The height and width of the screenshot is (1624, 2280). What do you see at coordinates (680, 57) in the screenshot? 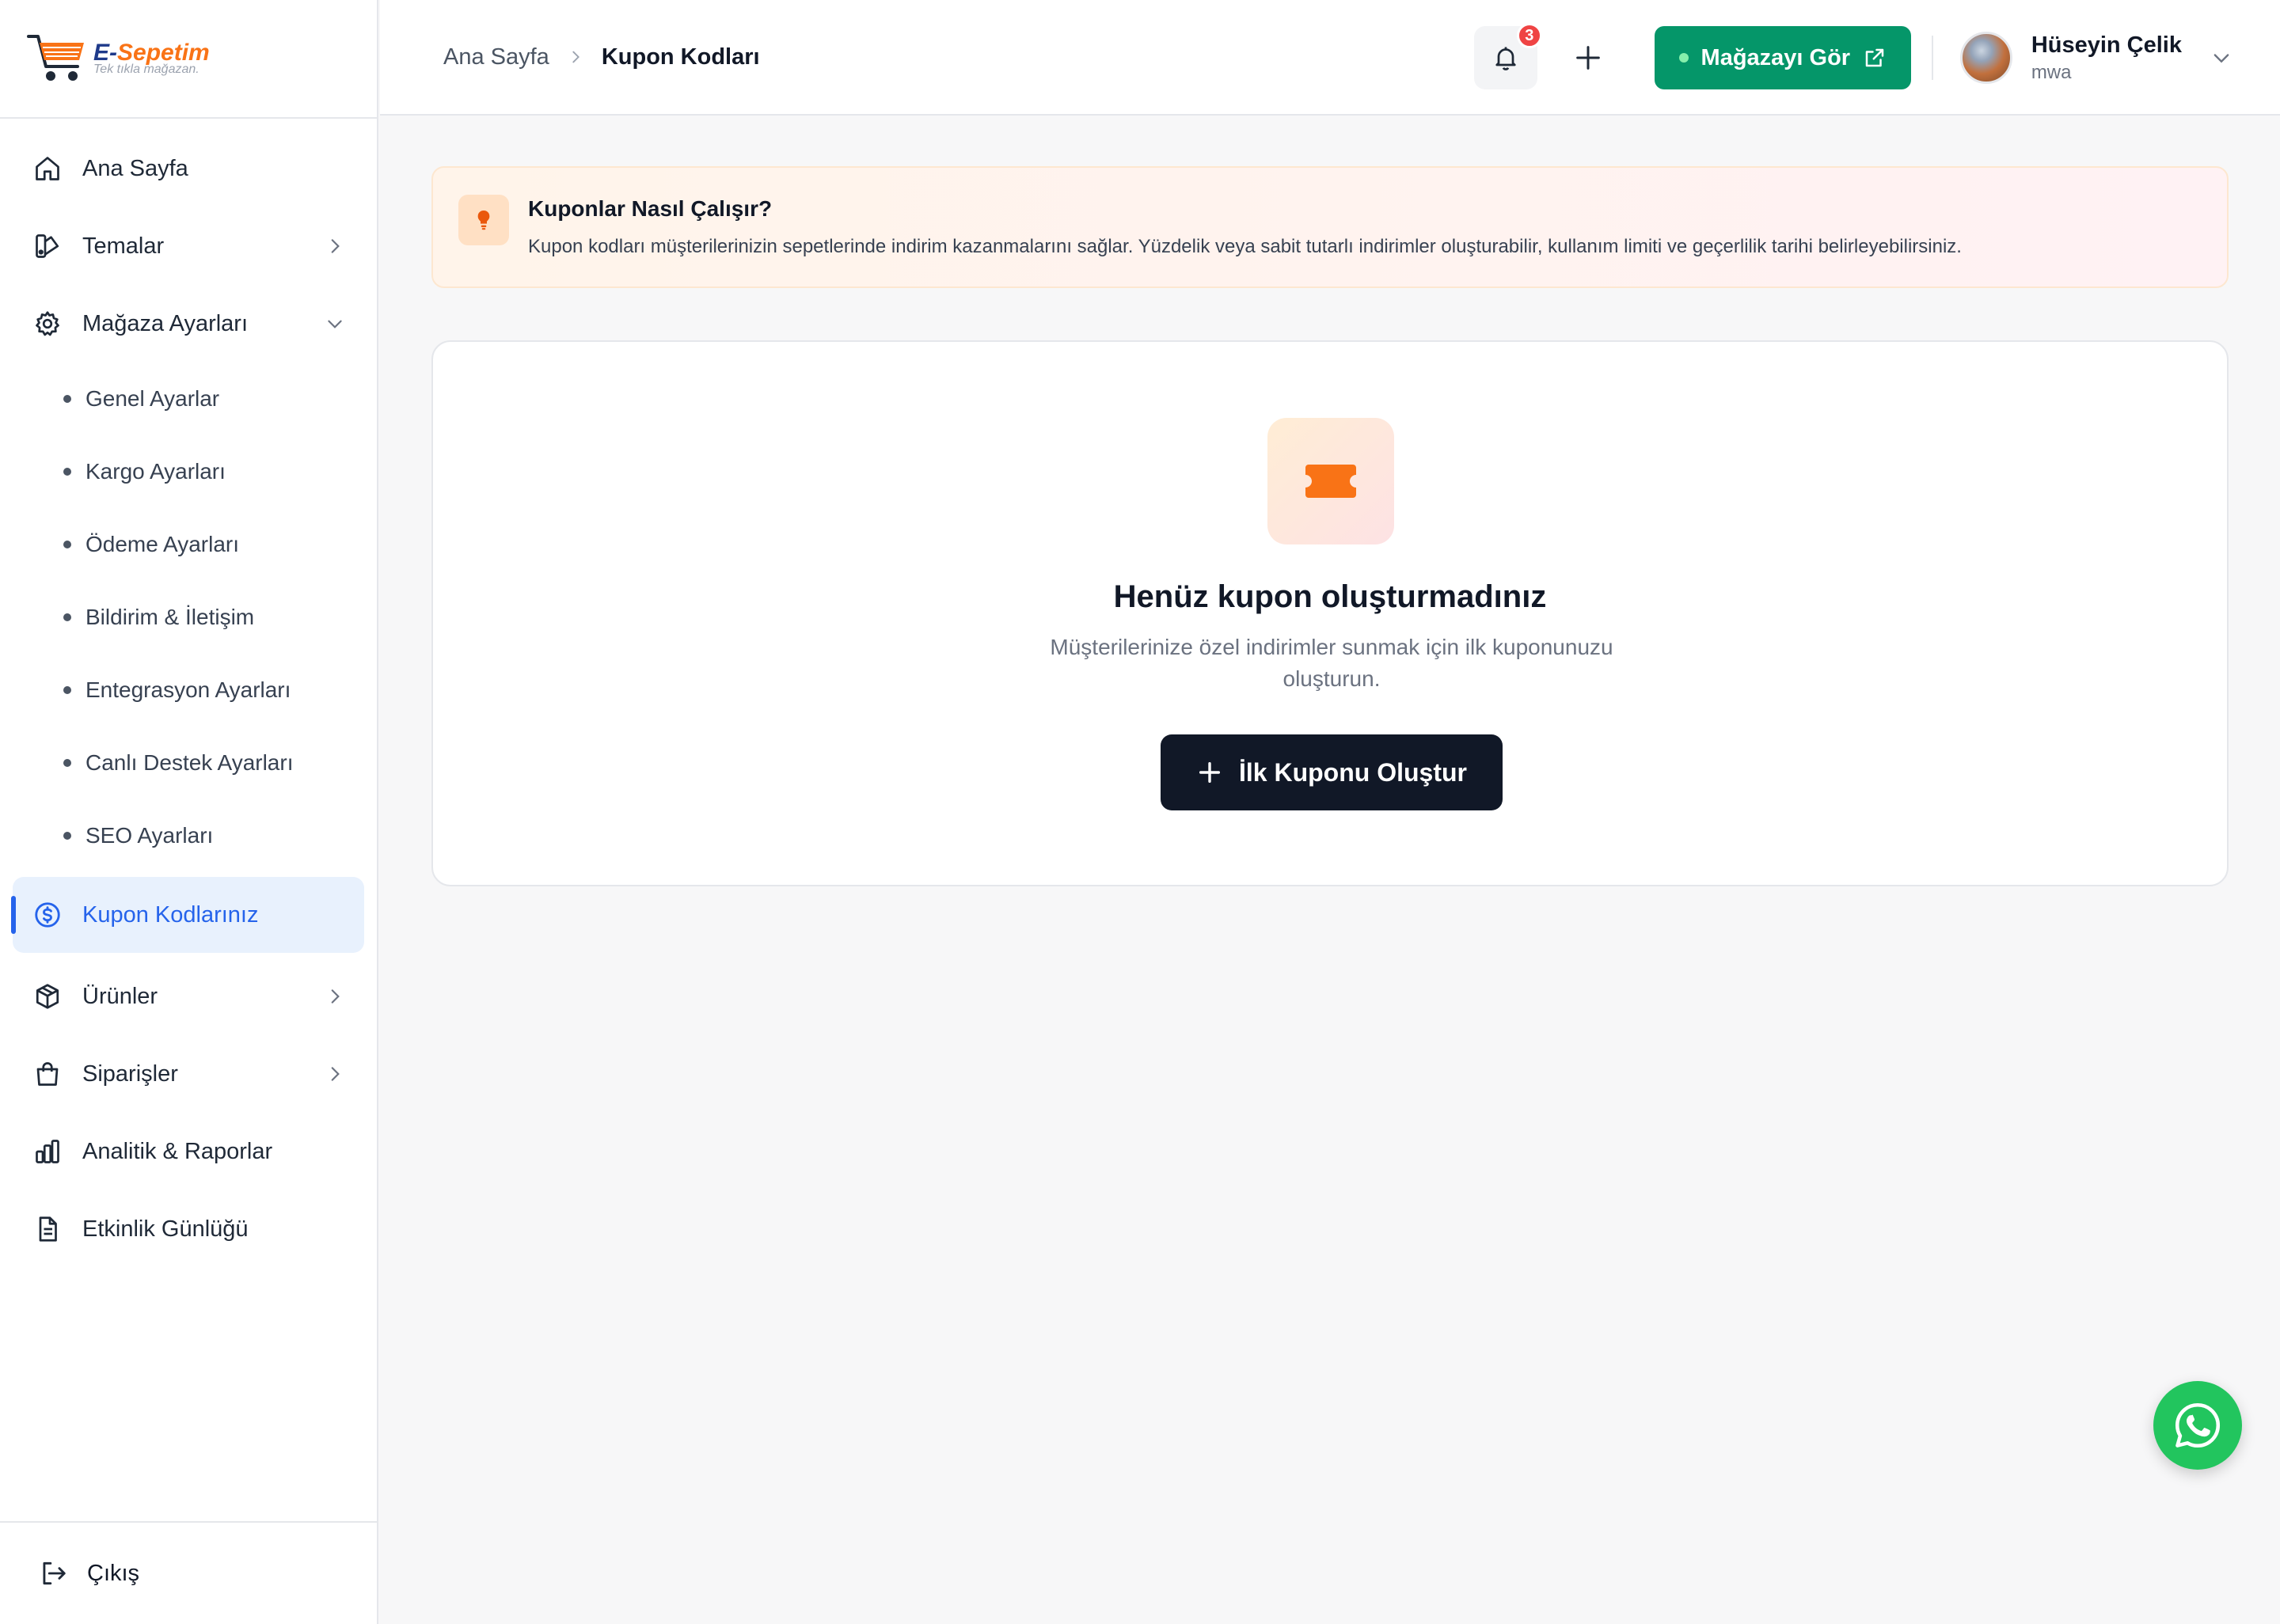
I see `breadcrumb-current: Kupon Kodları` at bounding box center [680, 57].